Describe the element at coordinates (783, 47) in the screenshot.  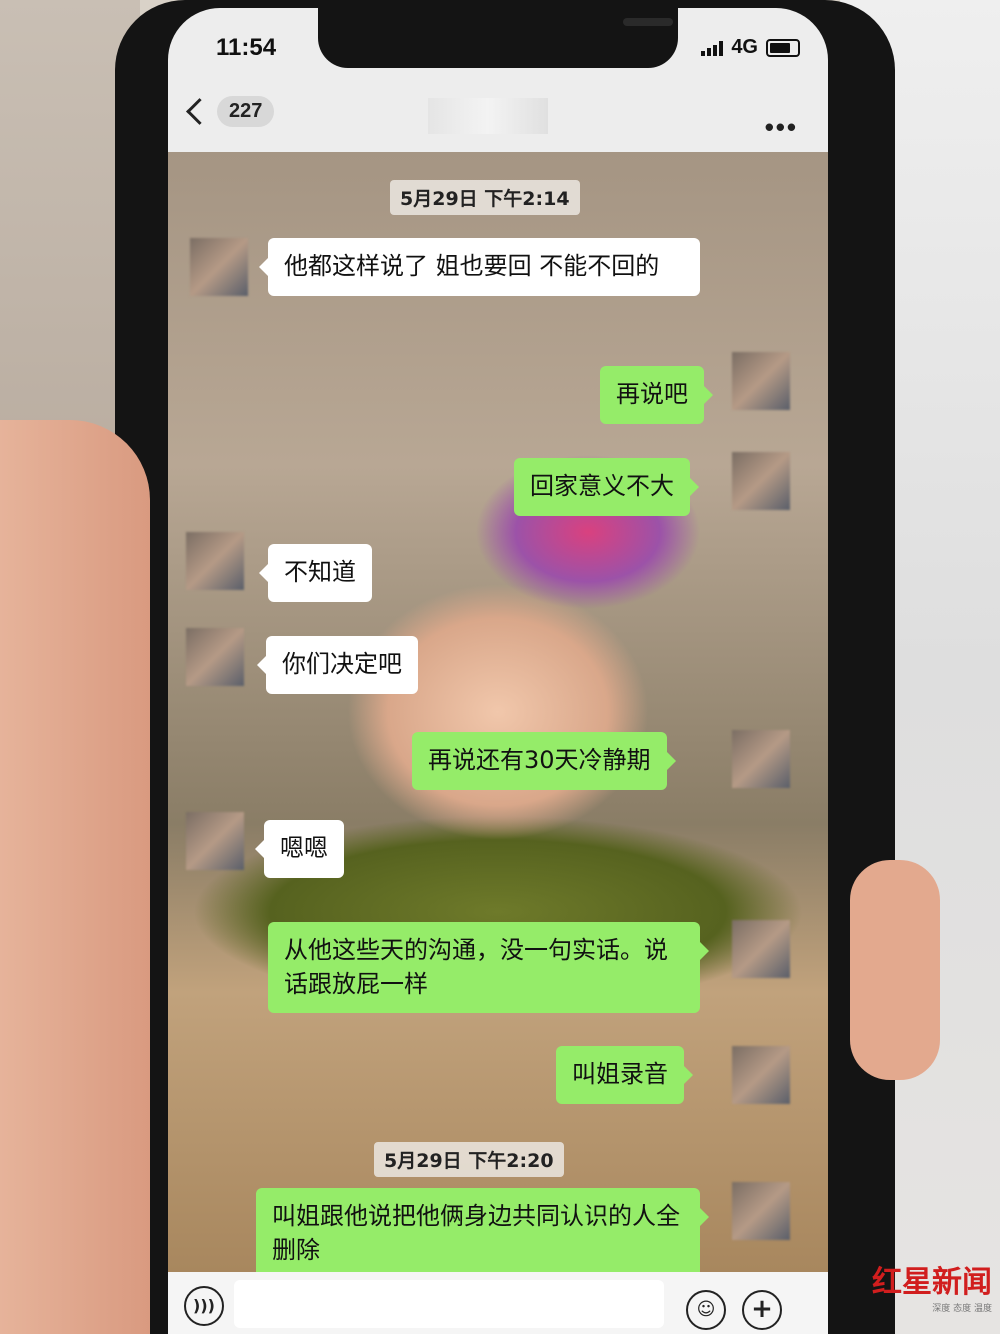
I see `battery-icon` at that location.